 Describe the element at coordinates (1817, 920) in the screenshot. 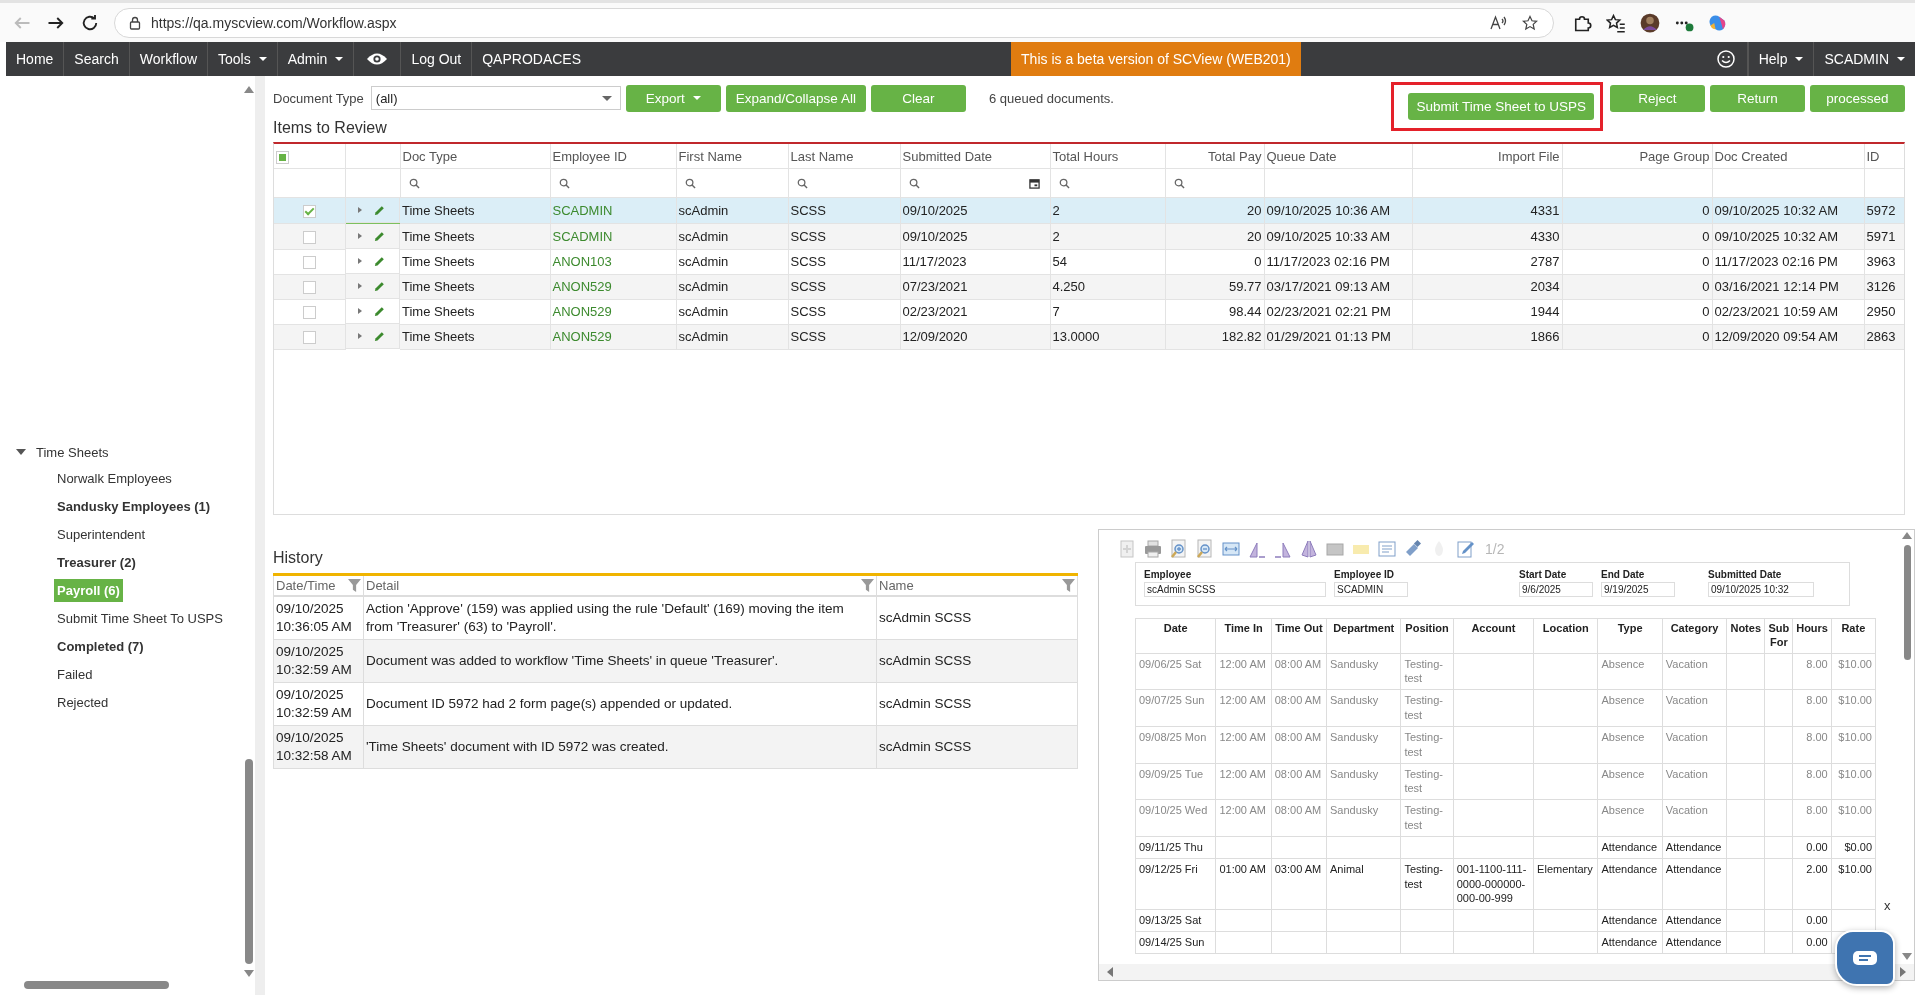

I see `table-cell: 0.00` at that location.